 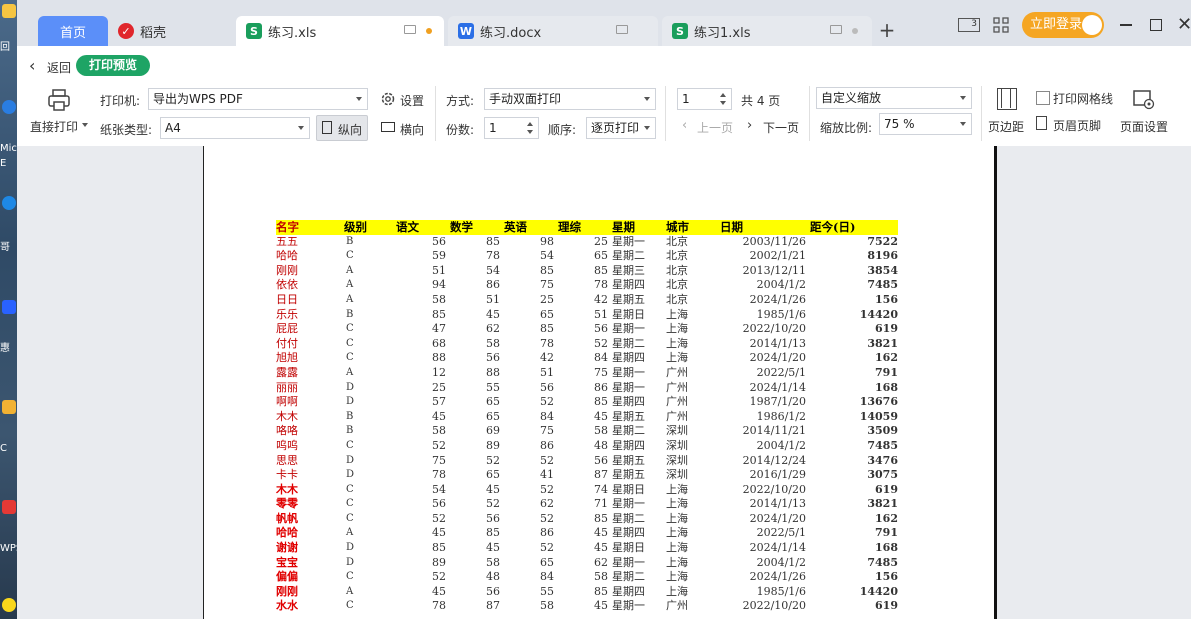 I want to click on table-cell: 屁屁, so click(x=287, y=329).